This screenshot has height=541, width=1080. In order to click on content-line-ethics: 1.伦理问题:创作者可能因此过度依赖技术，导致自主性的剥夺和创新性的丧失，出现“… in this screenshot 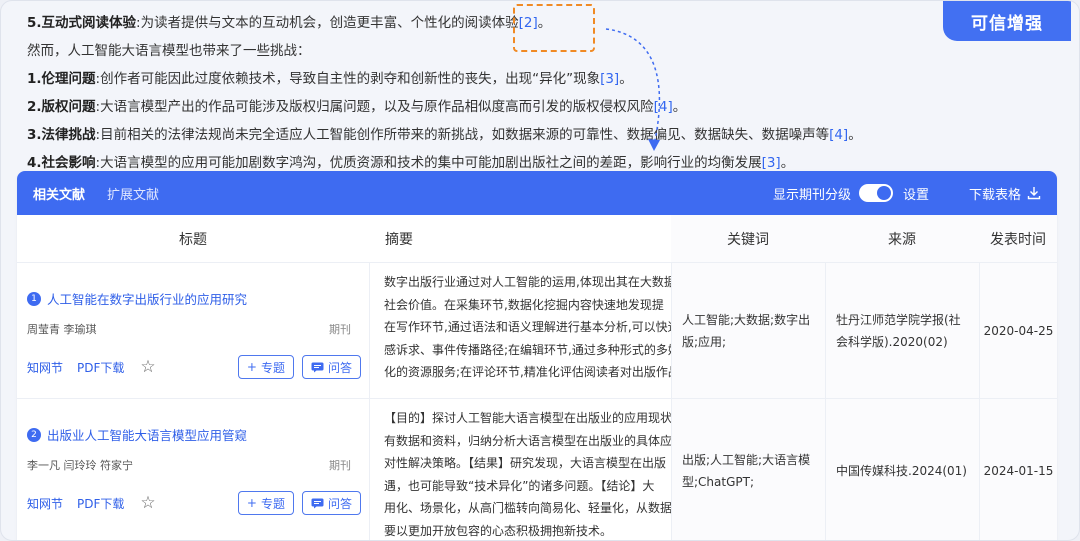, I will do `click(330, 79)`.